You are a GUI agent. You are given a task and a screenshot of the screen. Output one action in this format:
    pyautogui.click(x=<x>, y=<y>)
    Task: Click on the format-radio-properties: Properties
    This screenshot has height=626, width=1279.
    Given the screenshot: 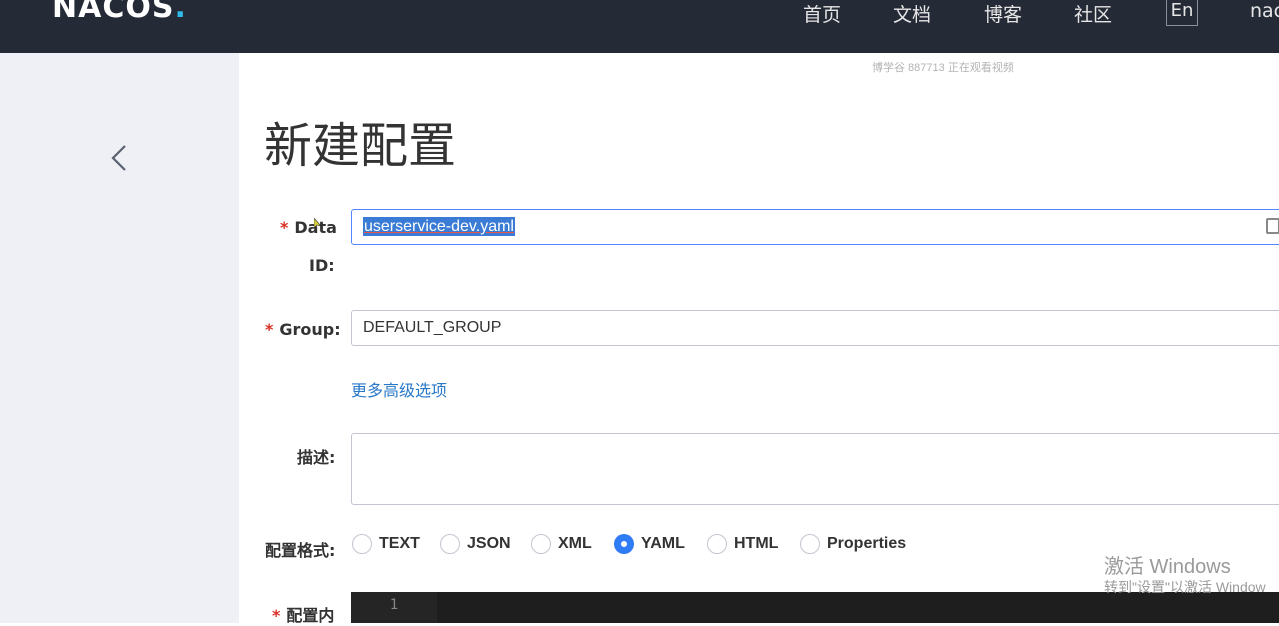 What is the action you would take?
    pyautogui.click(x=853, y=544)
    